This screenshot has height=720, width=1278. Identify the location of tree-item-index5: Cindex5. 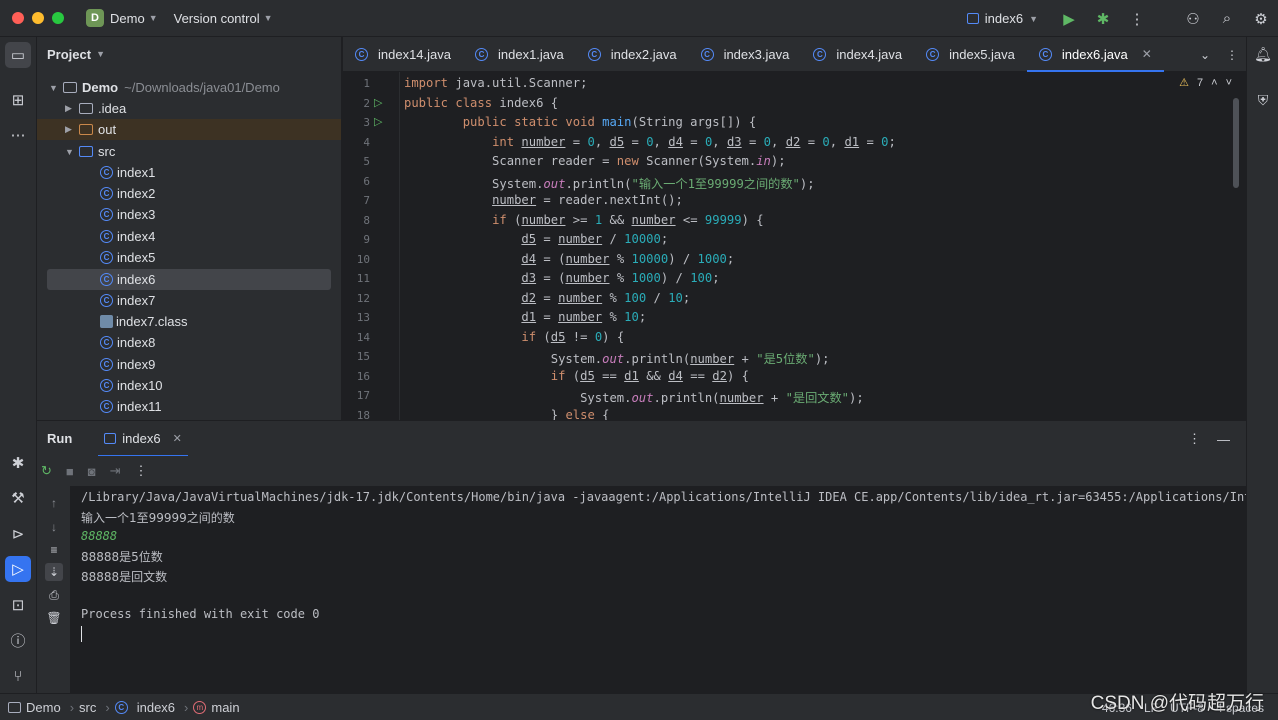
(127, 257).